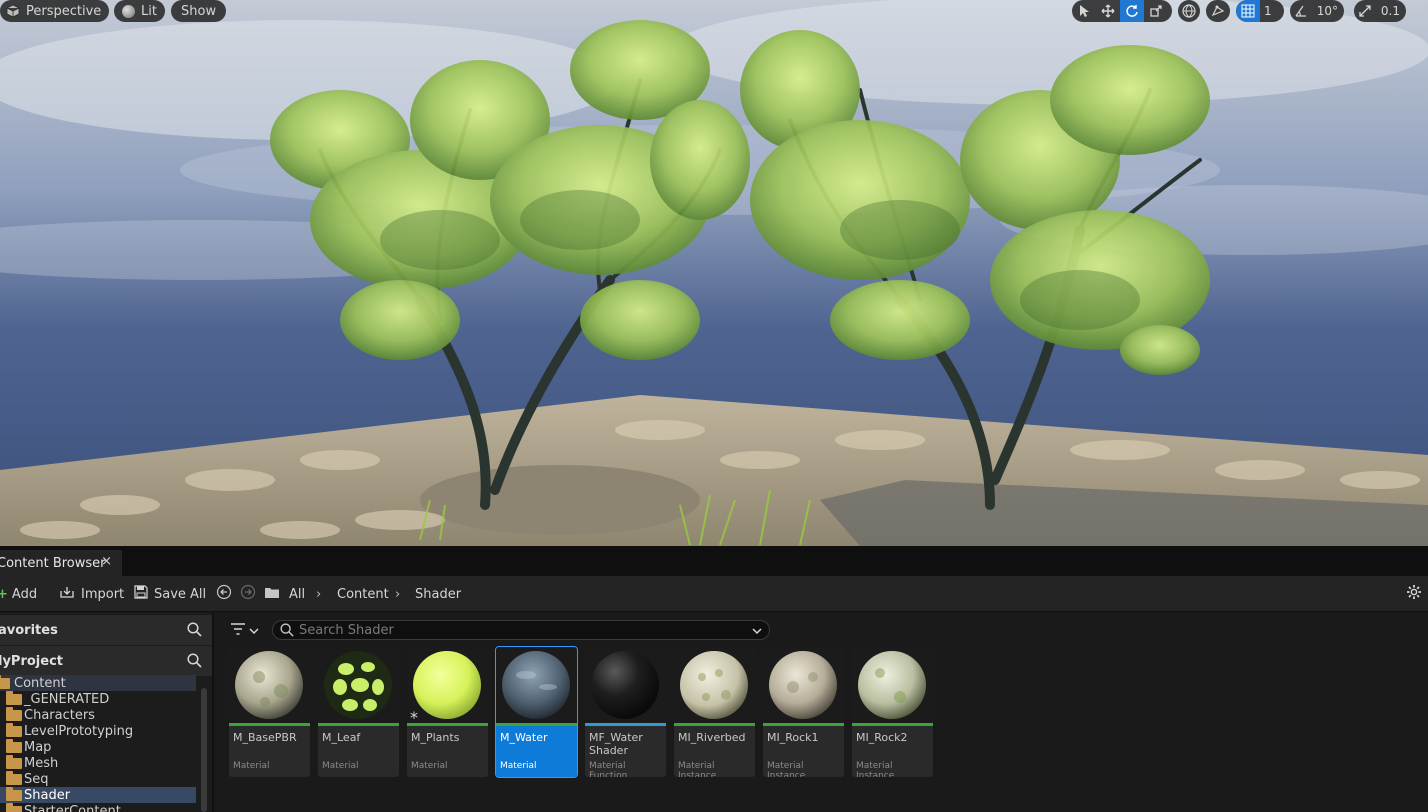  I want to click on asset-tile: M_Water Material, so click(536, 712).